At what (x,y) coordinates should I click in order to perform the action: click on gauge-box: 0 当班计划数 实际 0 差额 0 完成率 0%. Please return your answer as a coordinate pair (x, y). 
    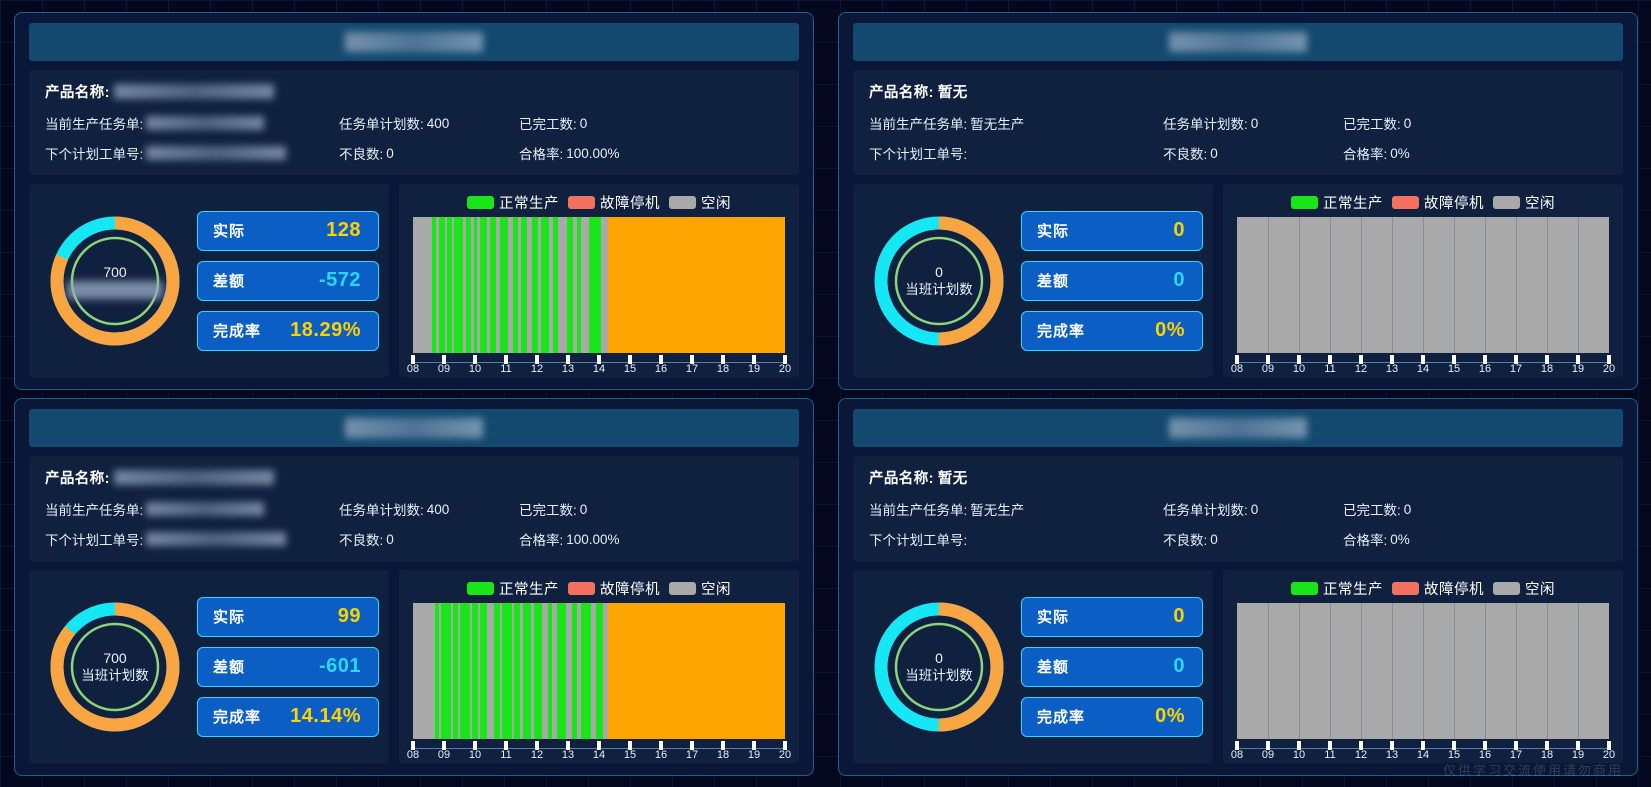
    Looking at the image, I should click on (1033, 280).